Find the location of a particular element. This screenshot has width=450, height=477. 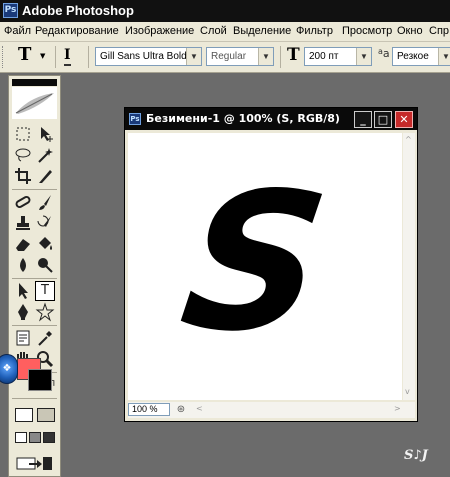

marquee-icon is located at coordinates (23, 134).